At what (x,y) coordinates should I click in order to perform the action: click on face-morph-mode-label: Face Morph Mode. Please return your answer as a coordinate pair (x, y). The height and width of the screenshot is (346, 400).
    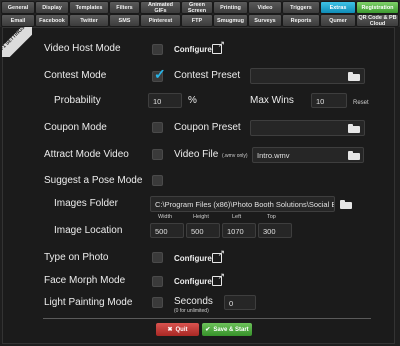
    Looking at the image, I should click on (85, 280).